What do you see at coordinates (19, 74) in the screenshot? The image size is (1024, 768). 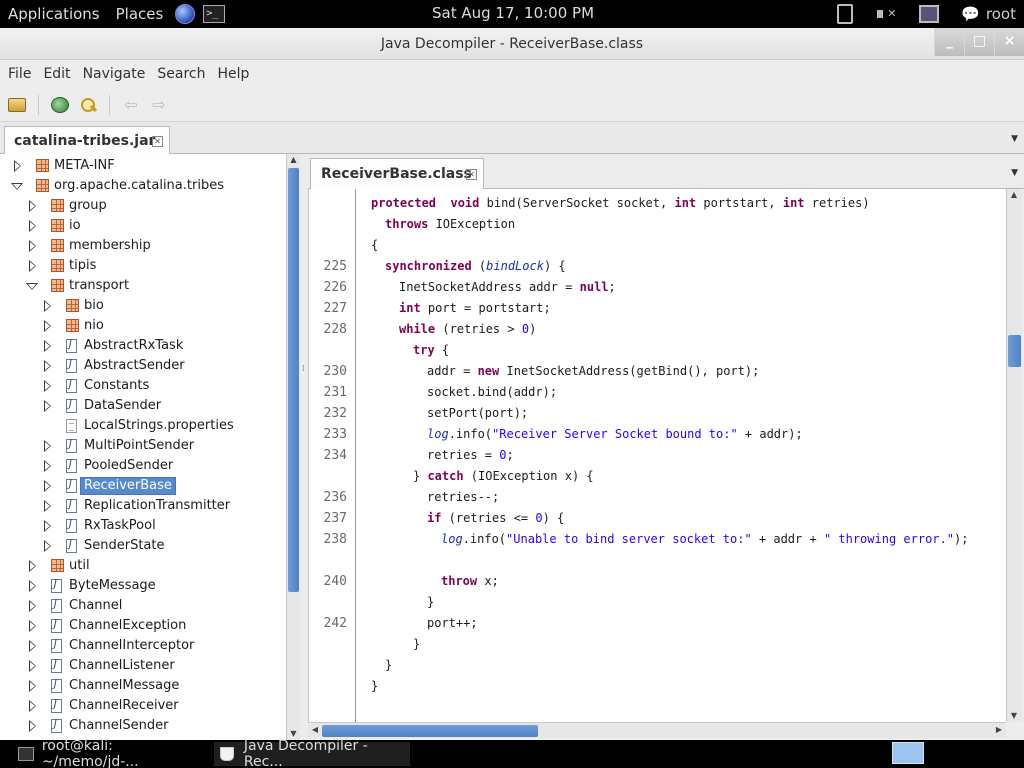 I see `menu-file: File` at bounding box center [19, 74].